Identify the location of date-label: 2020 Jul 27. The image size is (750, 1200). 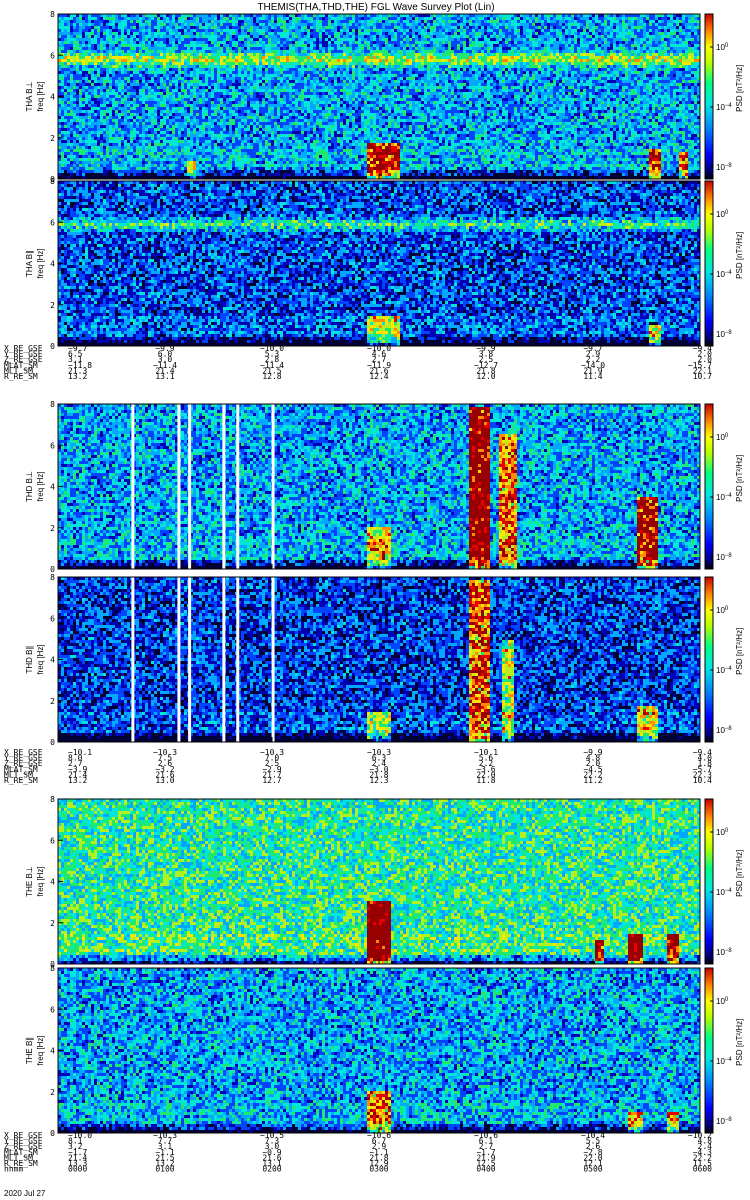
(25, 1193).